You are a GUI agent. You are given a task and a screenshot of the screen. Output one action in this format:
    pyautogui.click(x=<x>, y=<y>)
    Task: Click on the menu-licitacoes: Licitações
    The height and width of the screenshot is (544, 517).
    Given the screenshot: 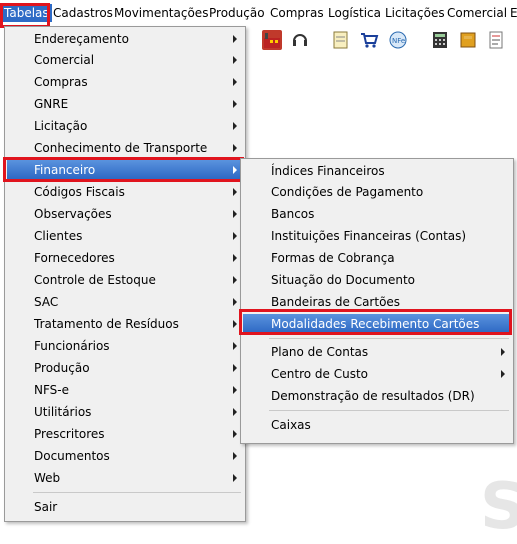 What is the action you would take?
    pyautogui.click(x=415, y=13)
    